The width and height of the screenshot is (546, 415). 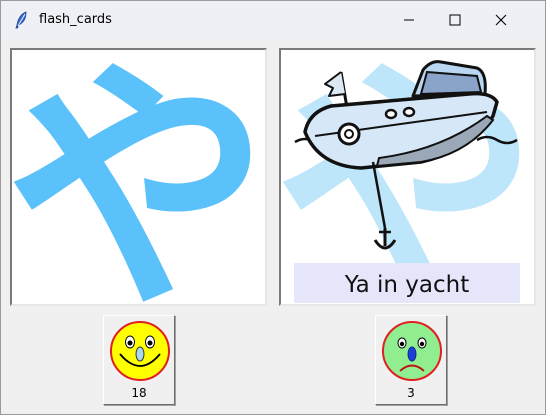 What do you see at coordinates (140, 351) in the screenshot?
I see `happy-face-icon` at bounding box center [140, 351].